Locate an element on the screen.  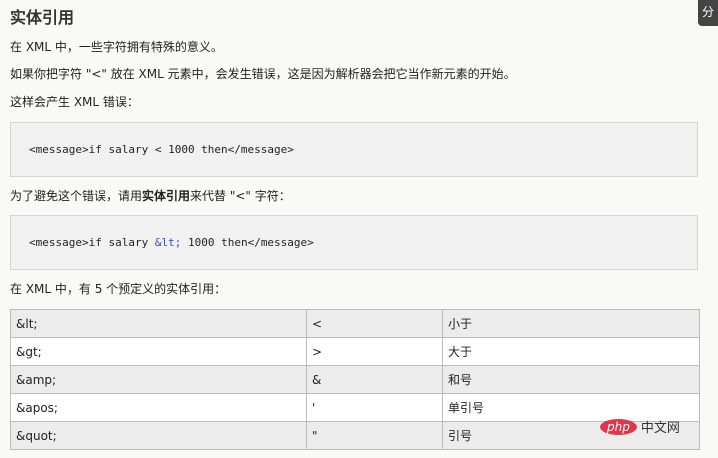
code-text: <message>if salary < 1000 then</message> is located at coordinates (161, 149).